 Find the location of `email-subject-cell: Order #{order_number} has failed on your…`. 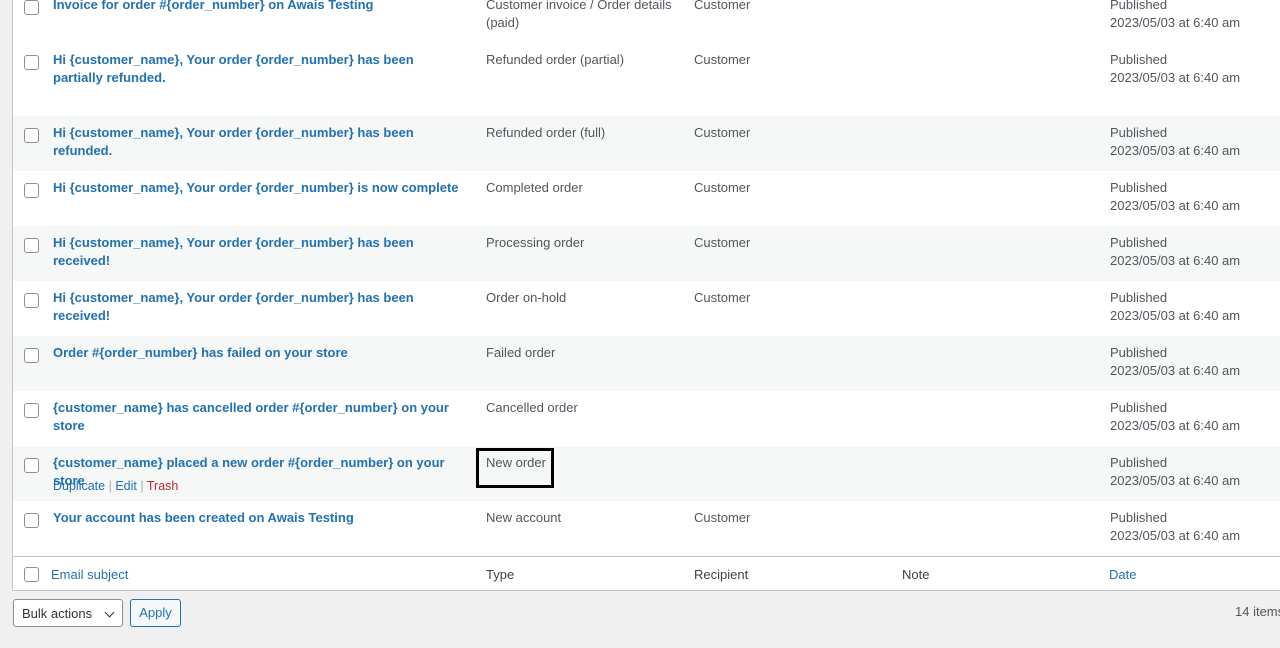

email-subject-cell: Order #{order_number} has failed on your… is located at coordinates (258, 353).